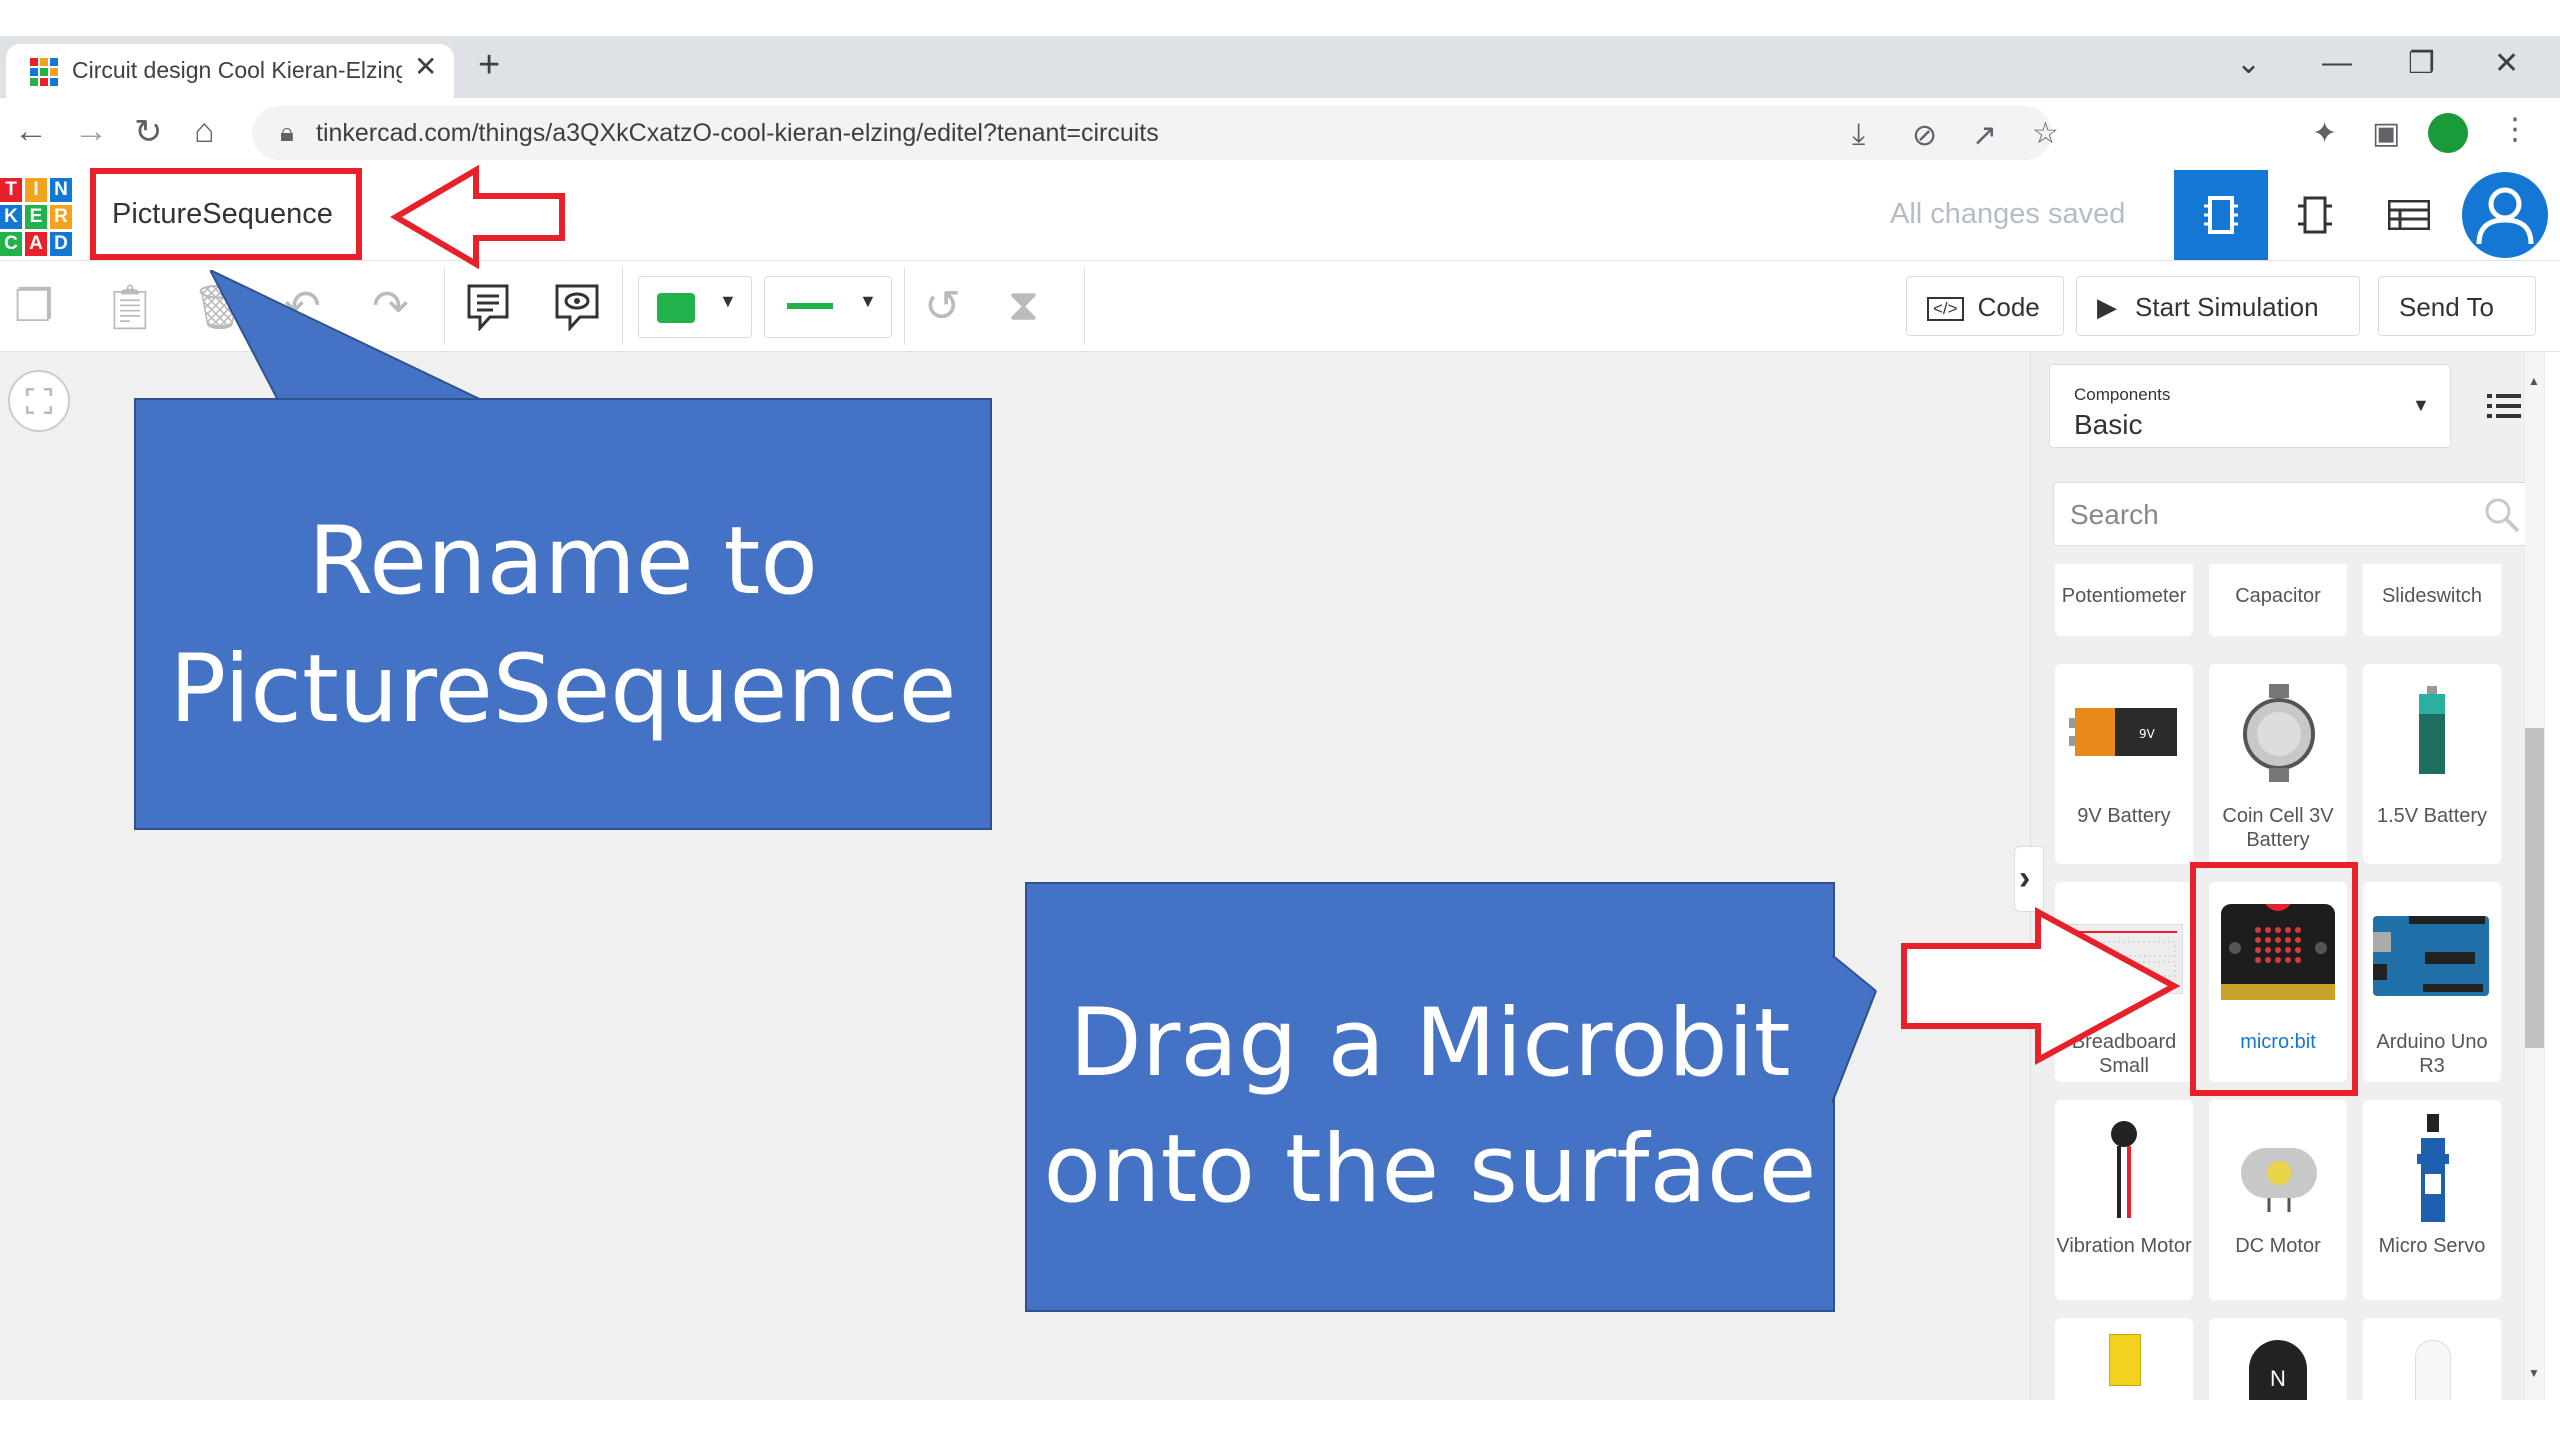 This screenshot has width=2560, height=1440. Describe the element at coordinates (2502, 515) in the screenshot. I see `search-icon` at that location.